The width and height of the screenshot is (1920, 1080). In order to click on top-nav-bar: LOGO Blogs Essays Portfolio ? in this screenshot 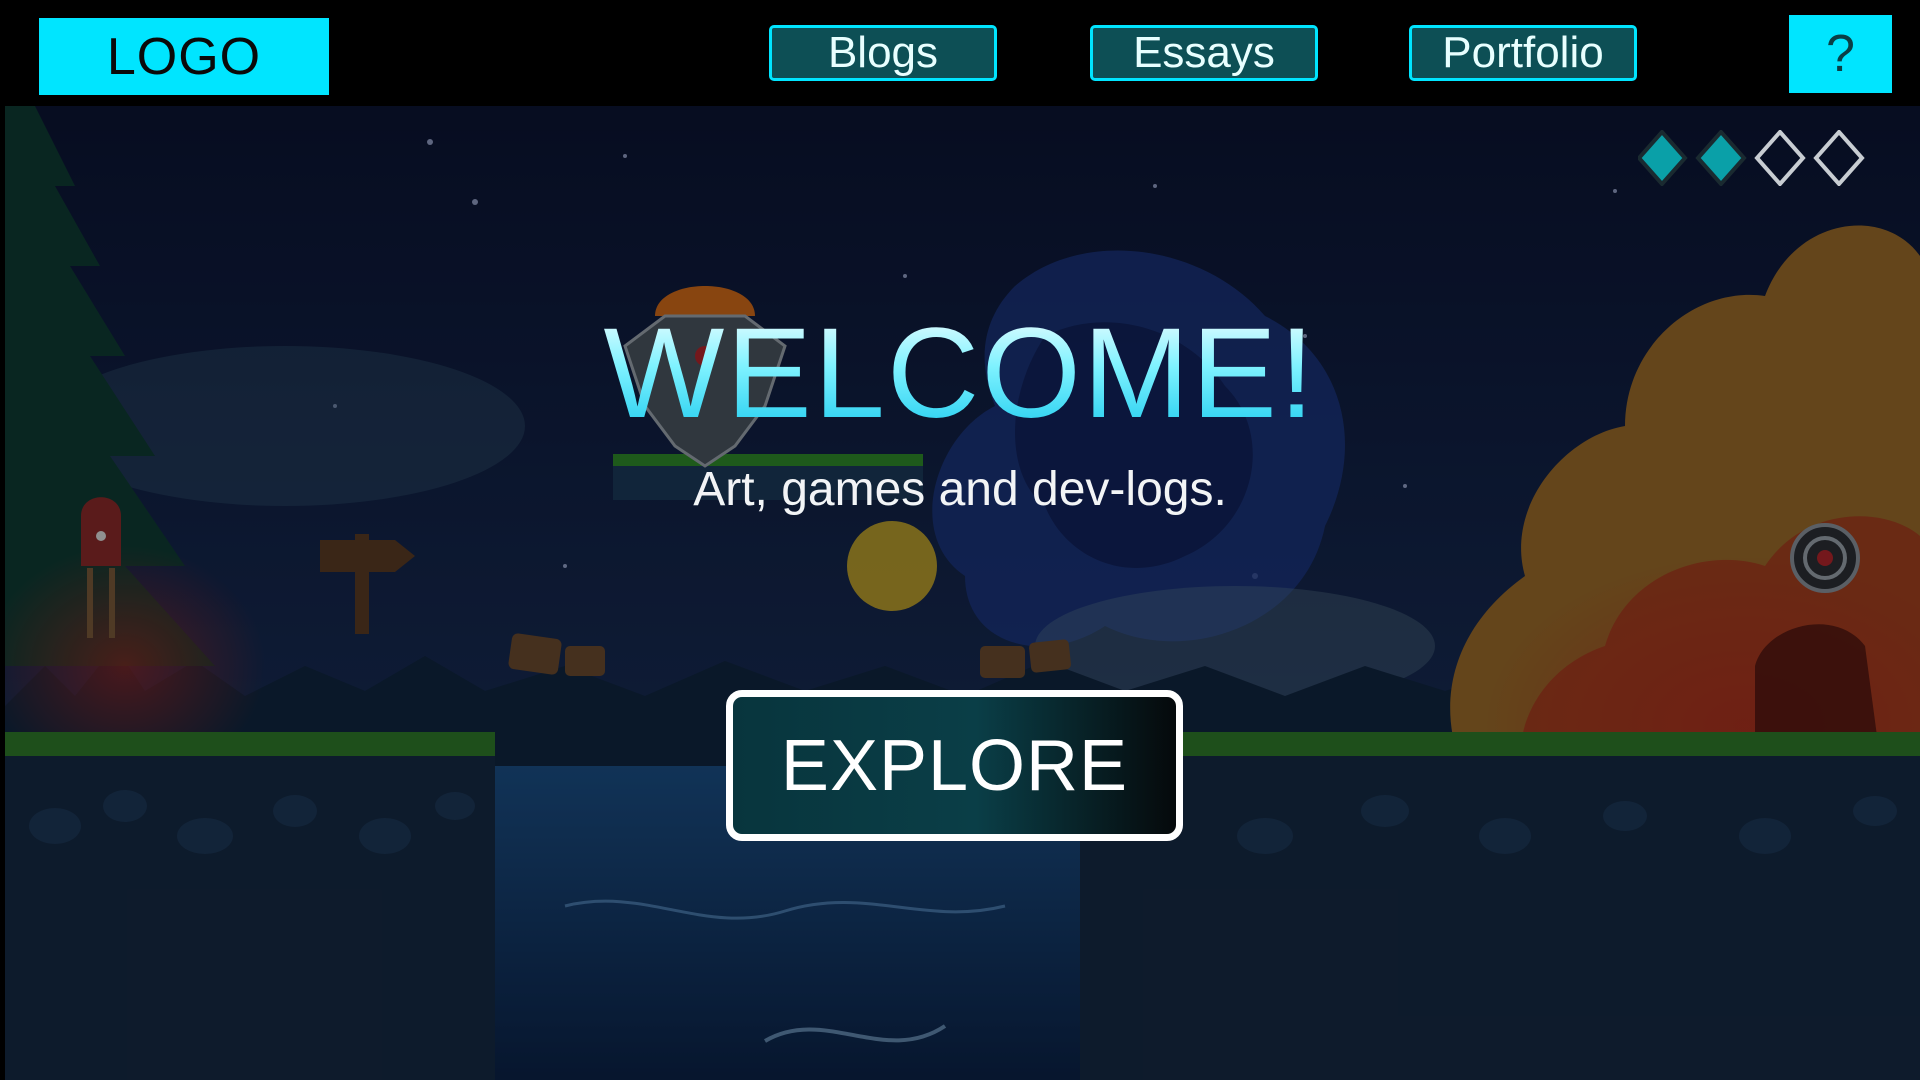, I will do `click(960, 53)`.